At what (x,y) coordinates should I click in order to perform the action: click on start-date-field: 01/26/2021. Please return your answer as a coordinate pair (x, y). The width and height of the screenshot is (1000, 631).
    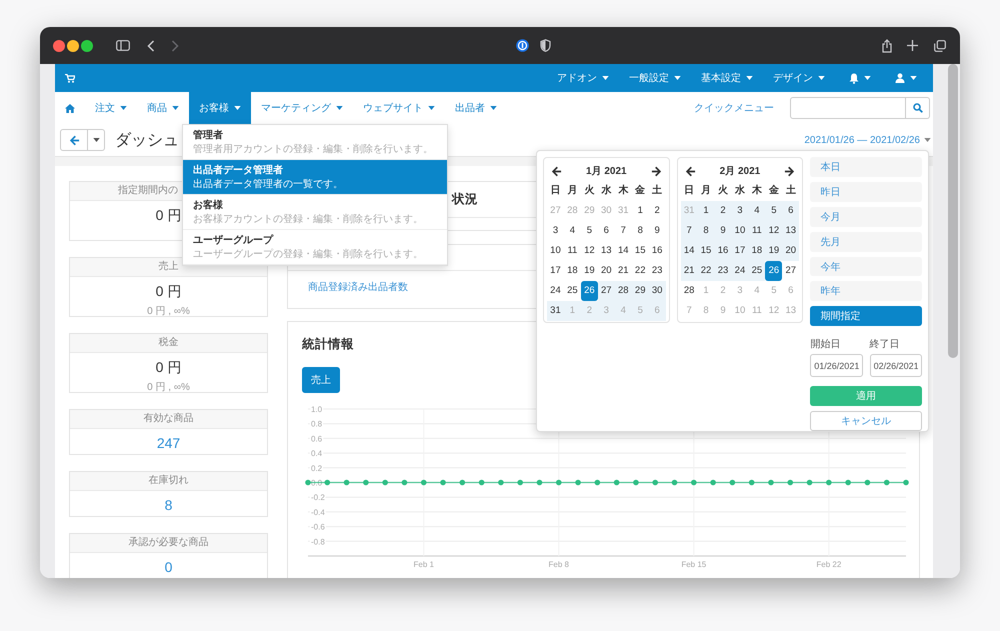
    Looking at the image, I should click on (836, 366).